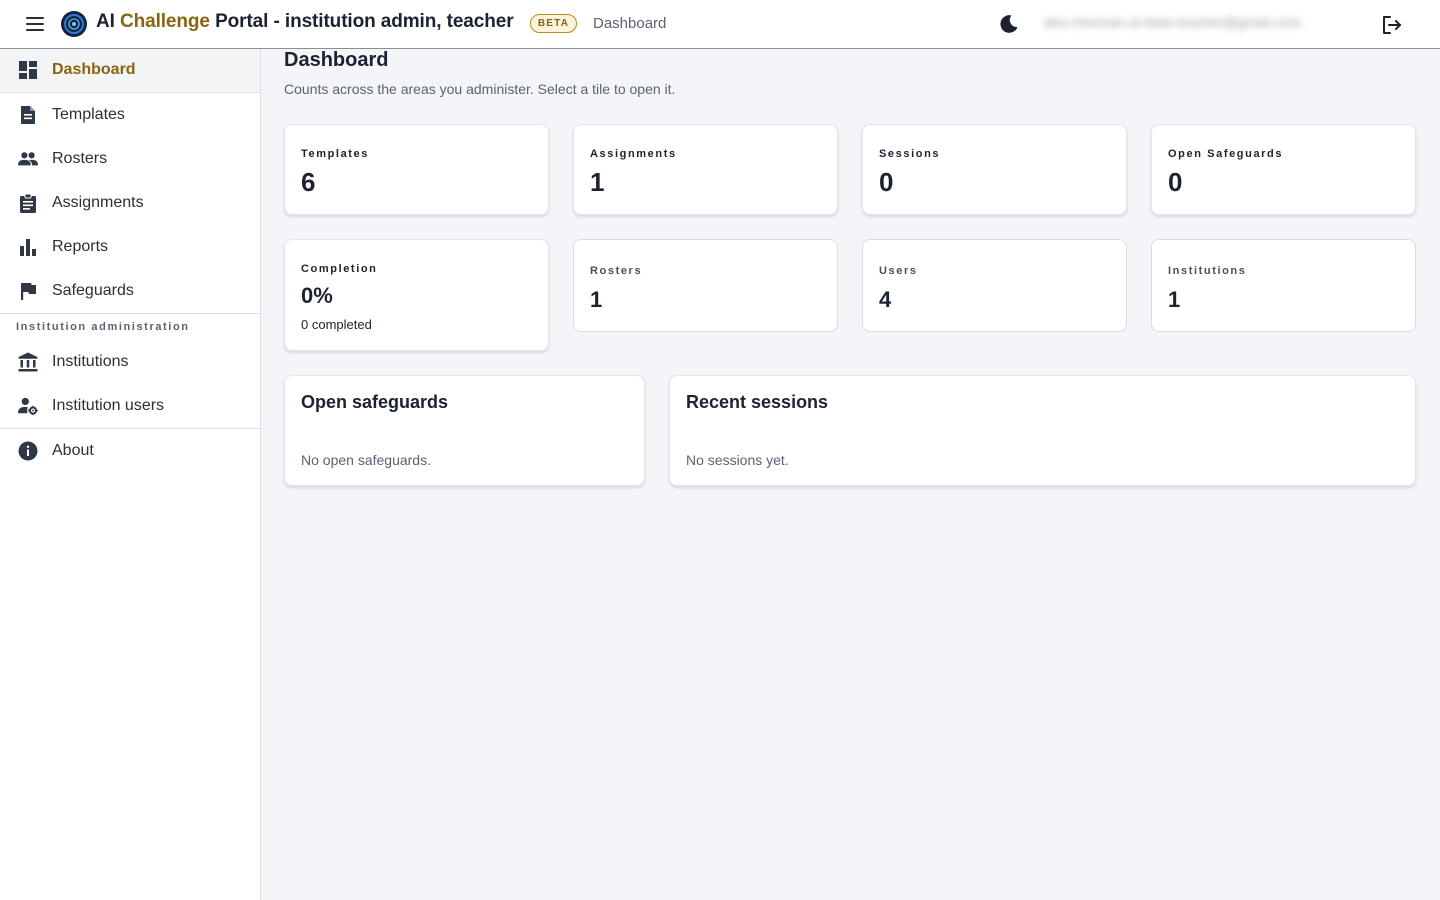  I want to click on sidebar-item-assignments: Assignments, so click(130, 203).